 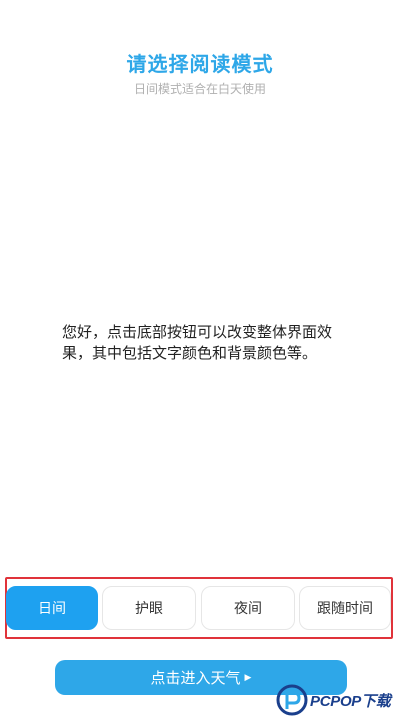 I want to click on watermark: PCPOP下载, so click(x=338, y=700).